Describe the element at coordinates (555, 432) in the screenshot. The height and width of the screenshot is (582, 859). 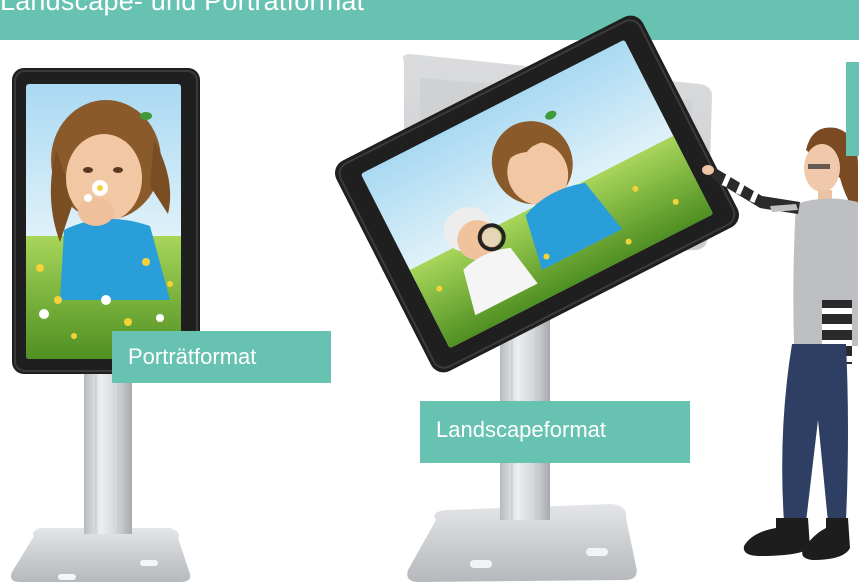
I see `landscape-format-label: Landscapeformat` at that location.